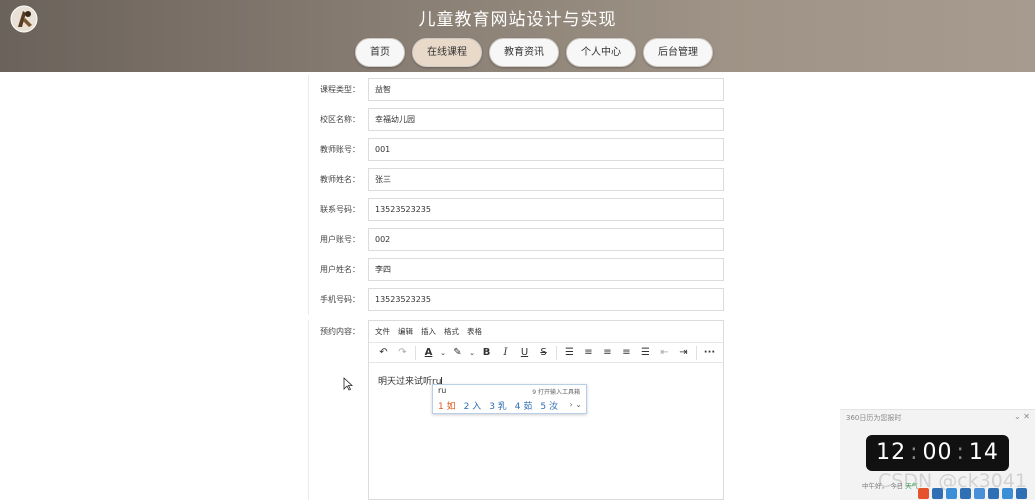 Image resolution: width=1035 pixels, height=500 pixels. Describe the element at coordinates (517, 20) in the screenshot. I see `site-title: 儿童教育网站设计与实现` at that location.